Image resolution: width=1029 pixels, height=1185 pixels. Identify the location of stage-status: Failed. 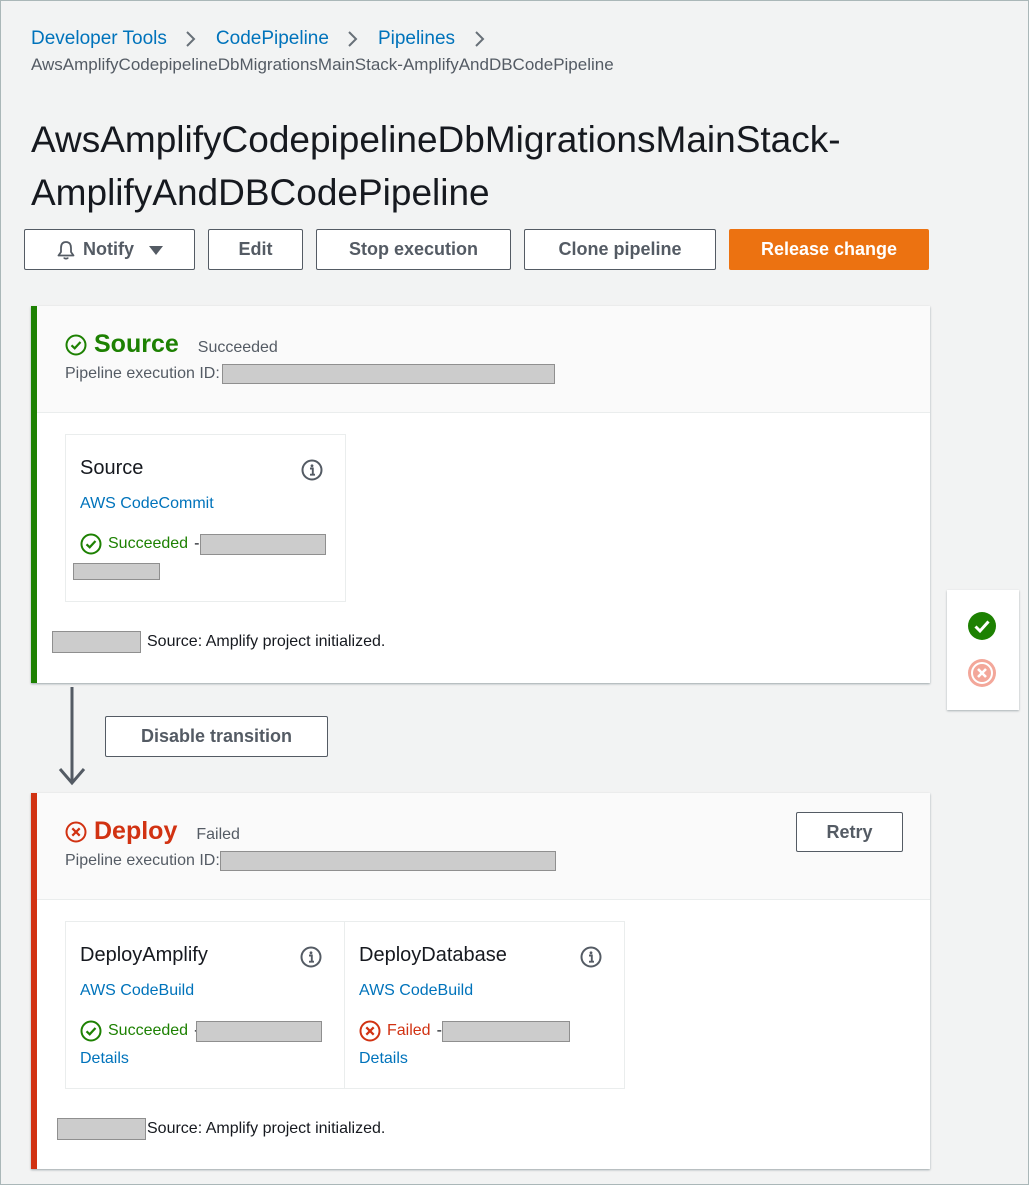
(218, 834).